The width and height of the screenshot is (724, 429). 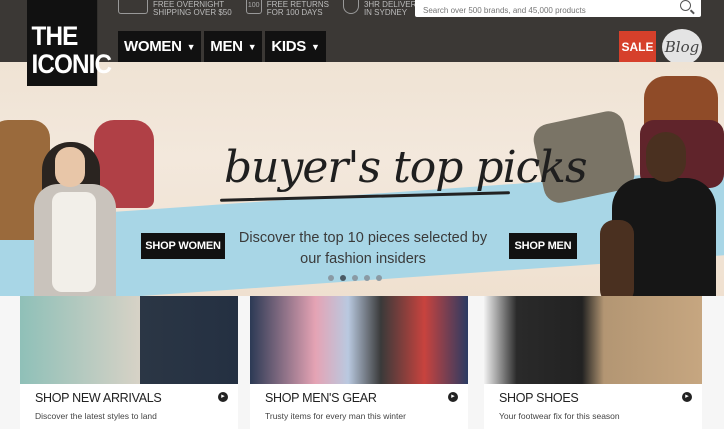 I want to click on female-model-face, so click(x=70, y=167).